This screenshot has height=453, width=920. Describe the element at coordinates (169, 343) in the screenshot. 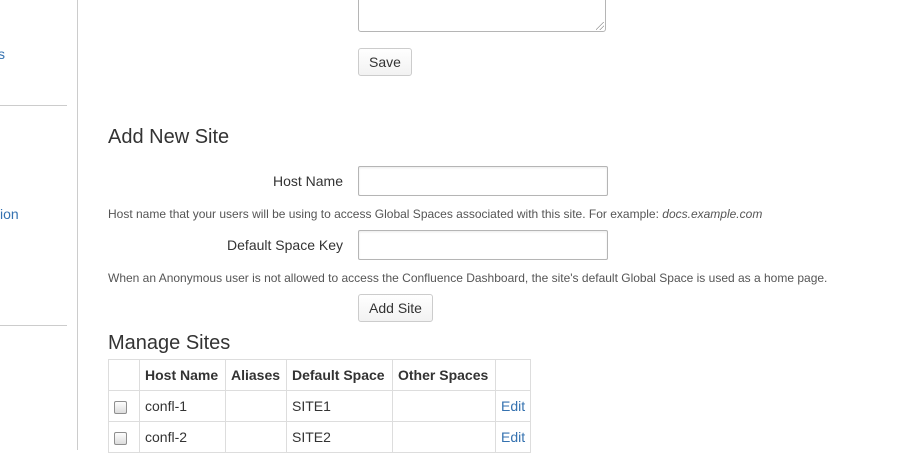

I see `manage-sites-heading: Manage Sites` at that location.